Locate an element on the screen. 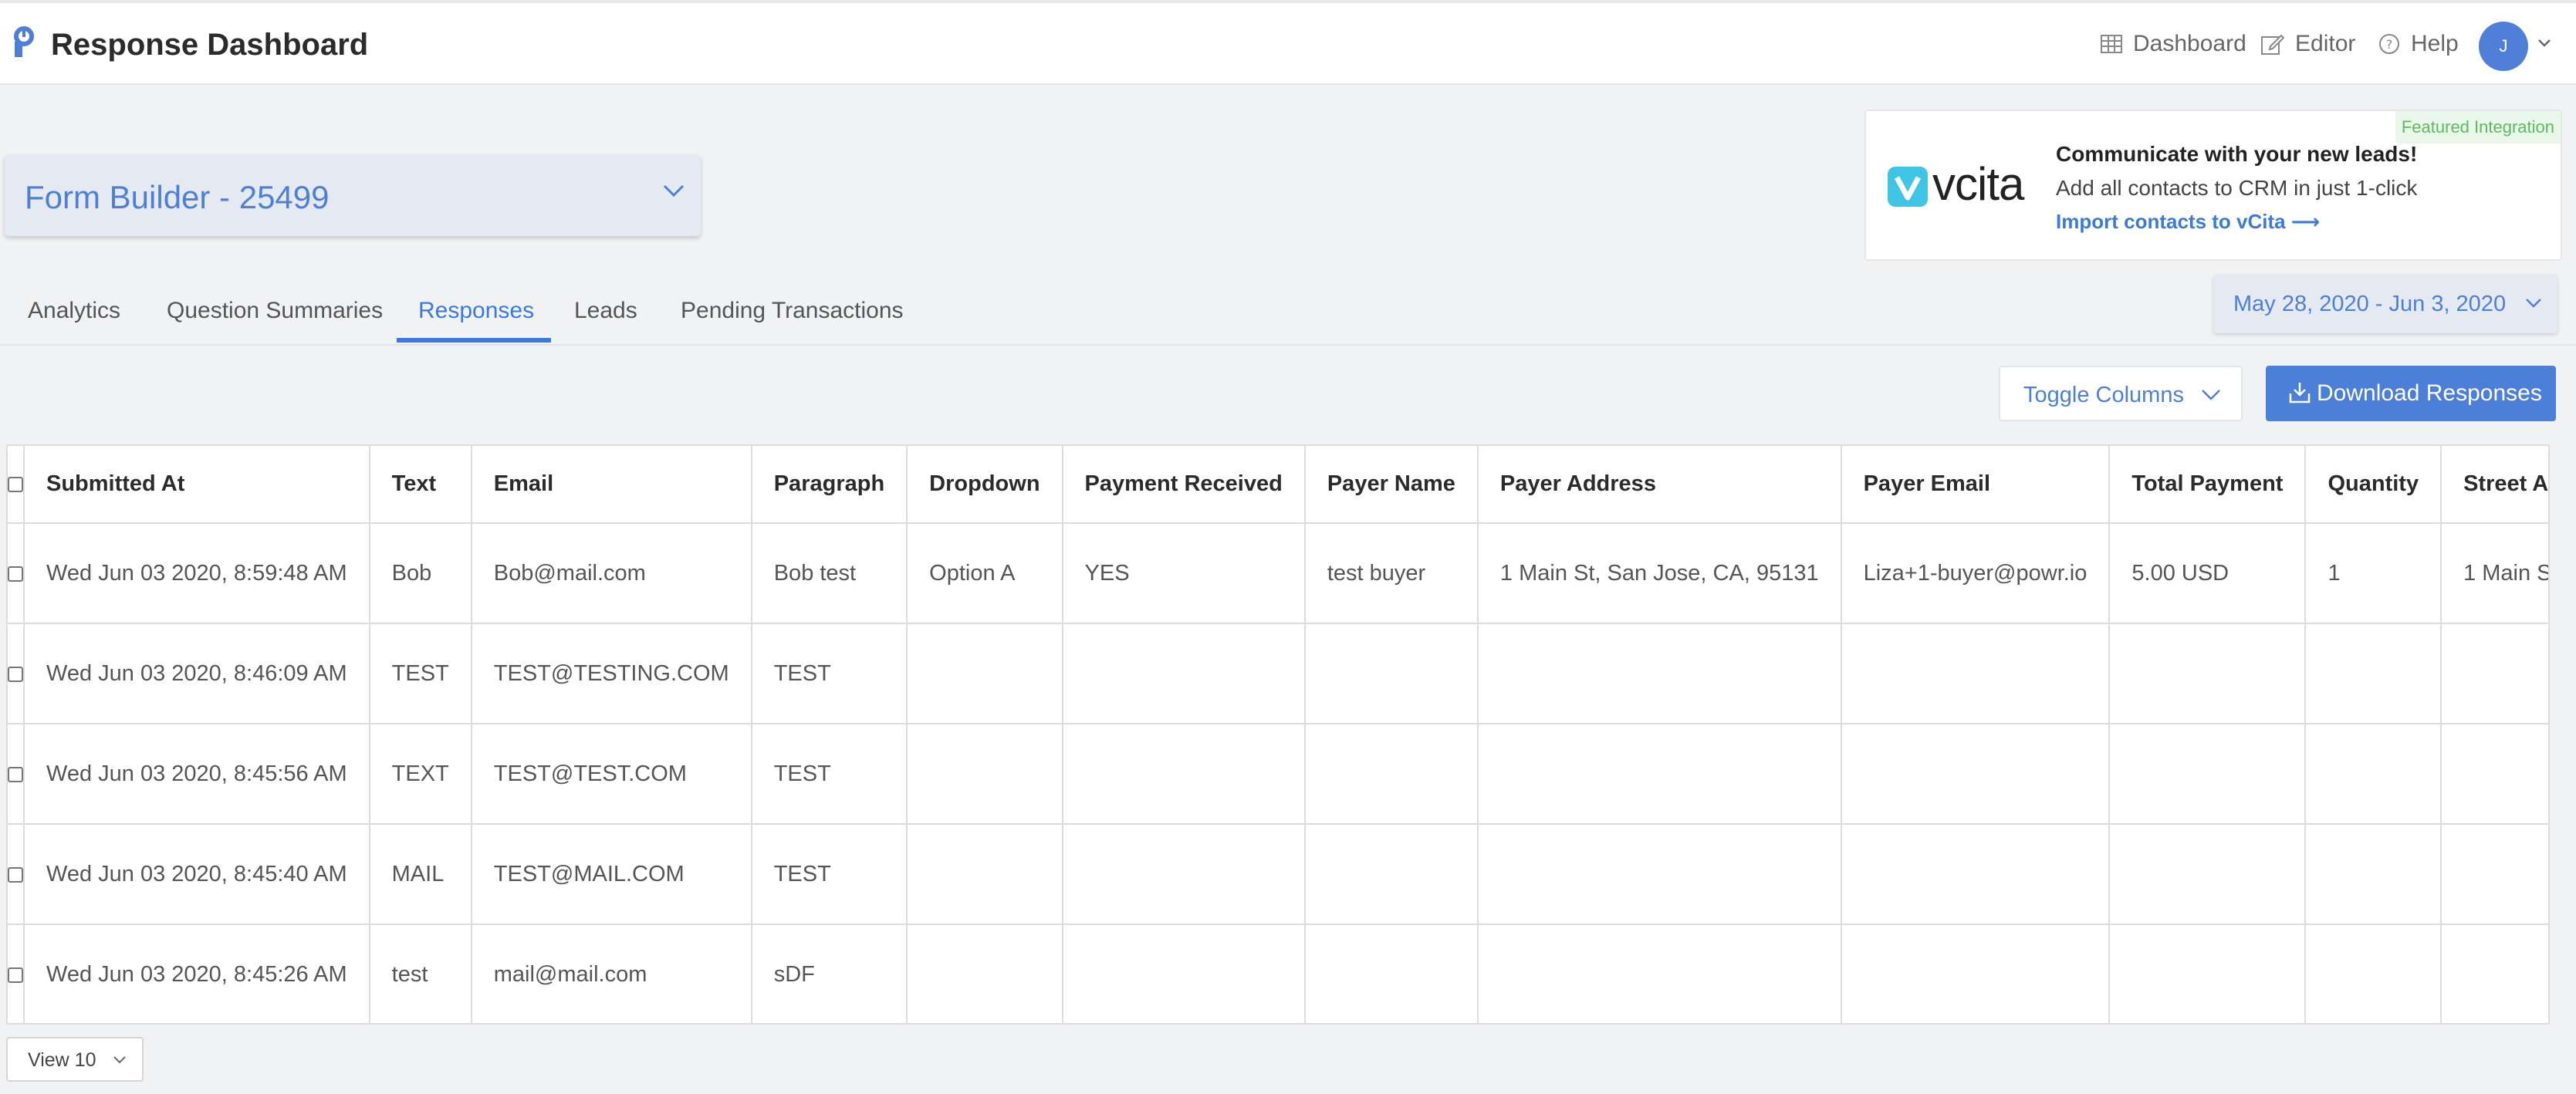 The width and height of the screenshot is (2576, 1094). table-cell: test buyer is located at coordinates (1391, 573).